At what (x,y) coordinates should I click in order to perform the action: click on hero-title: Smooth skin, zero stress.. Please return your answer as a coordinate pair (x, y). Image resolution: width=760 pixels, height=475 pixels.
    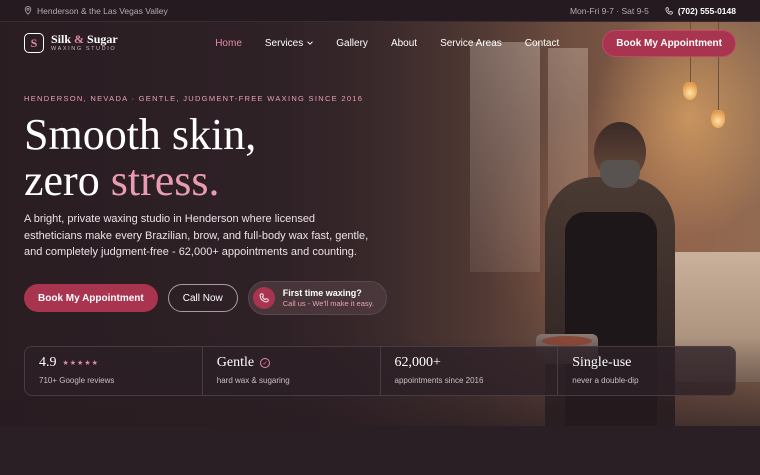
    Looking at the image, I should click on (140, 157).